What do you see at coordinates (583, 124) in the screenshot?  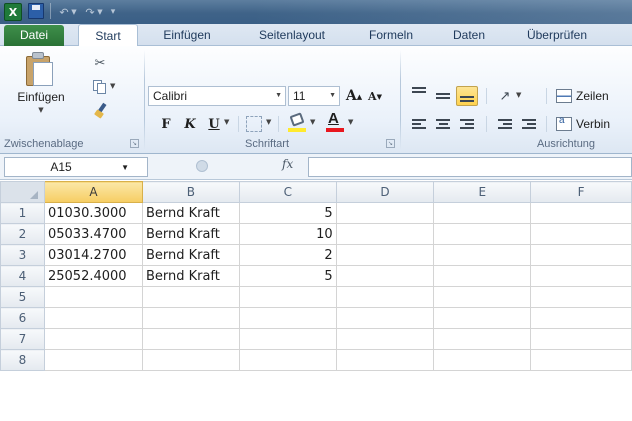 I see `merge-center-button: Verbin` at bounding box center [583, 124].